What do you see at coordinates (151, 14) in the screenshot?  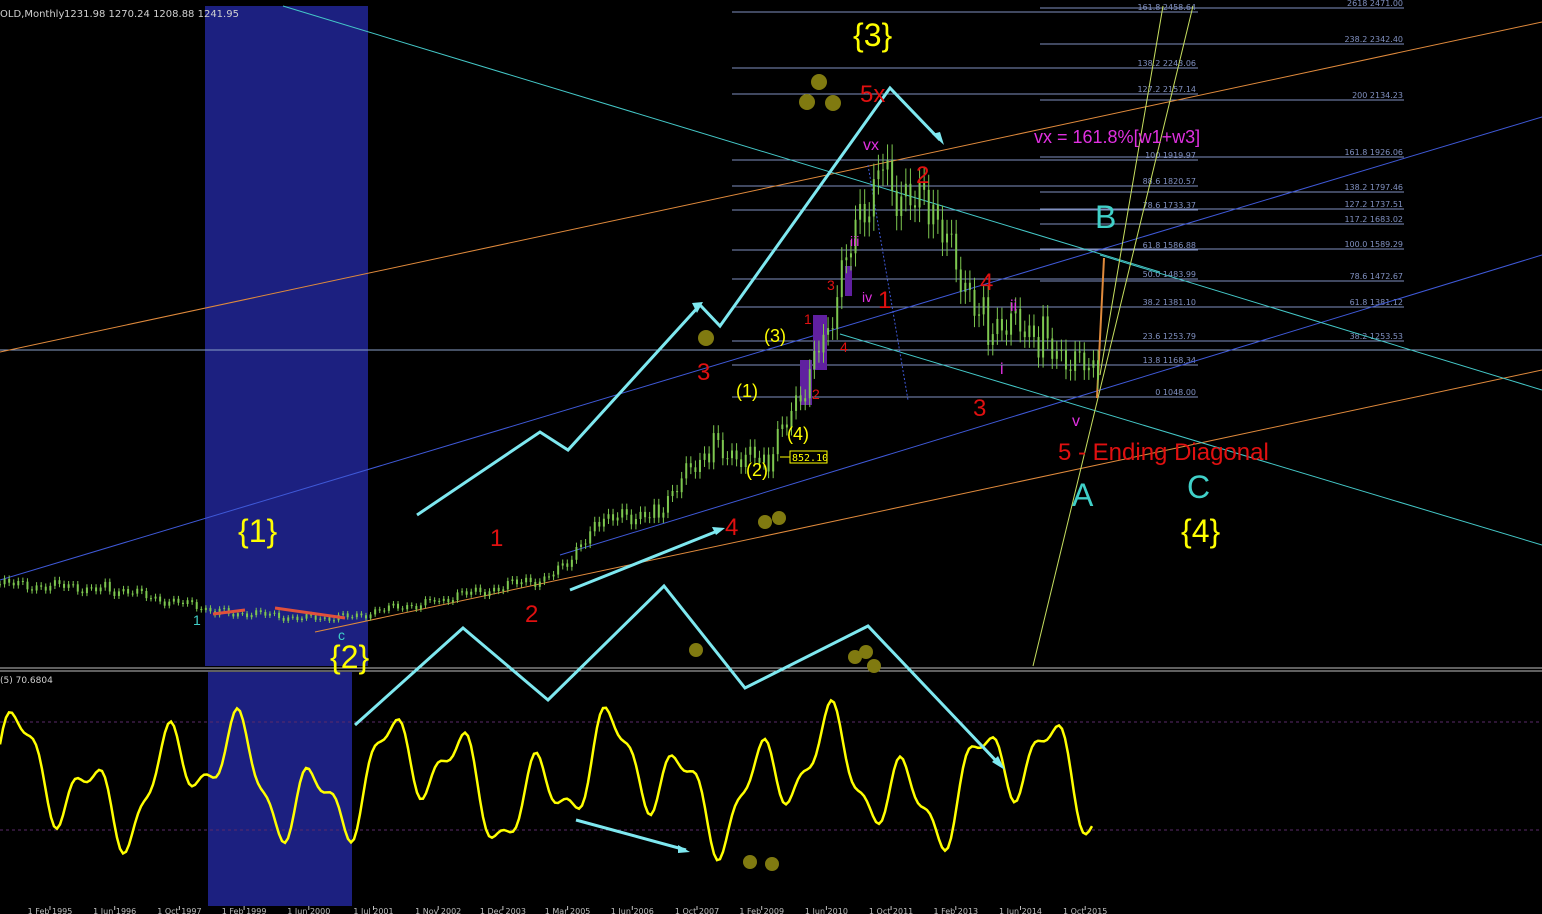 I see `ohlc-readout: 1231.98 1270.24 1208.88 1241.95` at bounding box center [151, 14].